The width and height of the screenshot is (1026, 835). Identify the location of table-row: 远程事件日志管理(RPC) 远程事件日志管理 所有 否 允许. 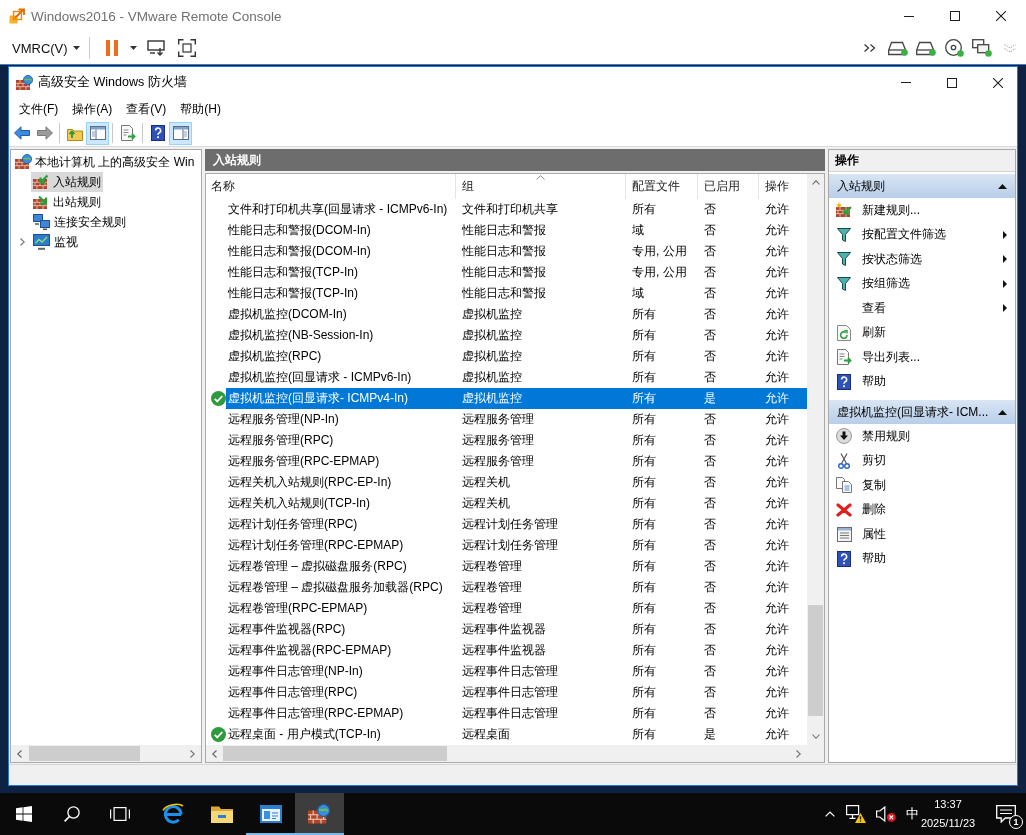
(516, 692).